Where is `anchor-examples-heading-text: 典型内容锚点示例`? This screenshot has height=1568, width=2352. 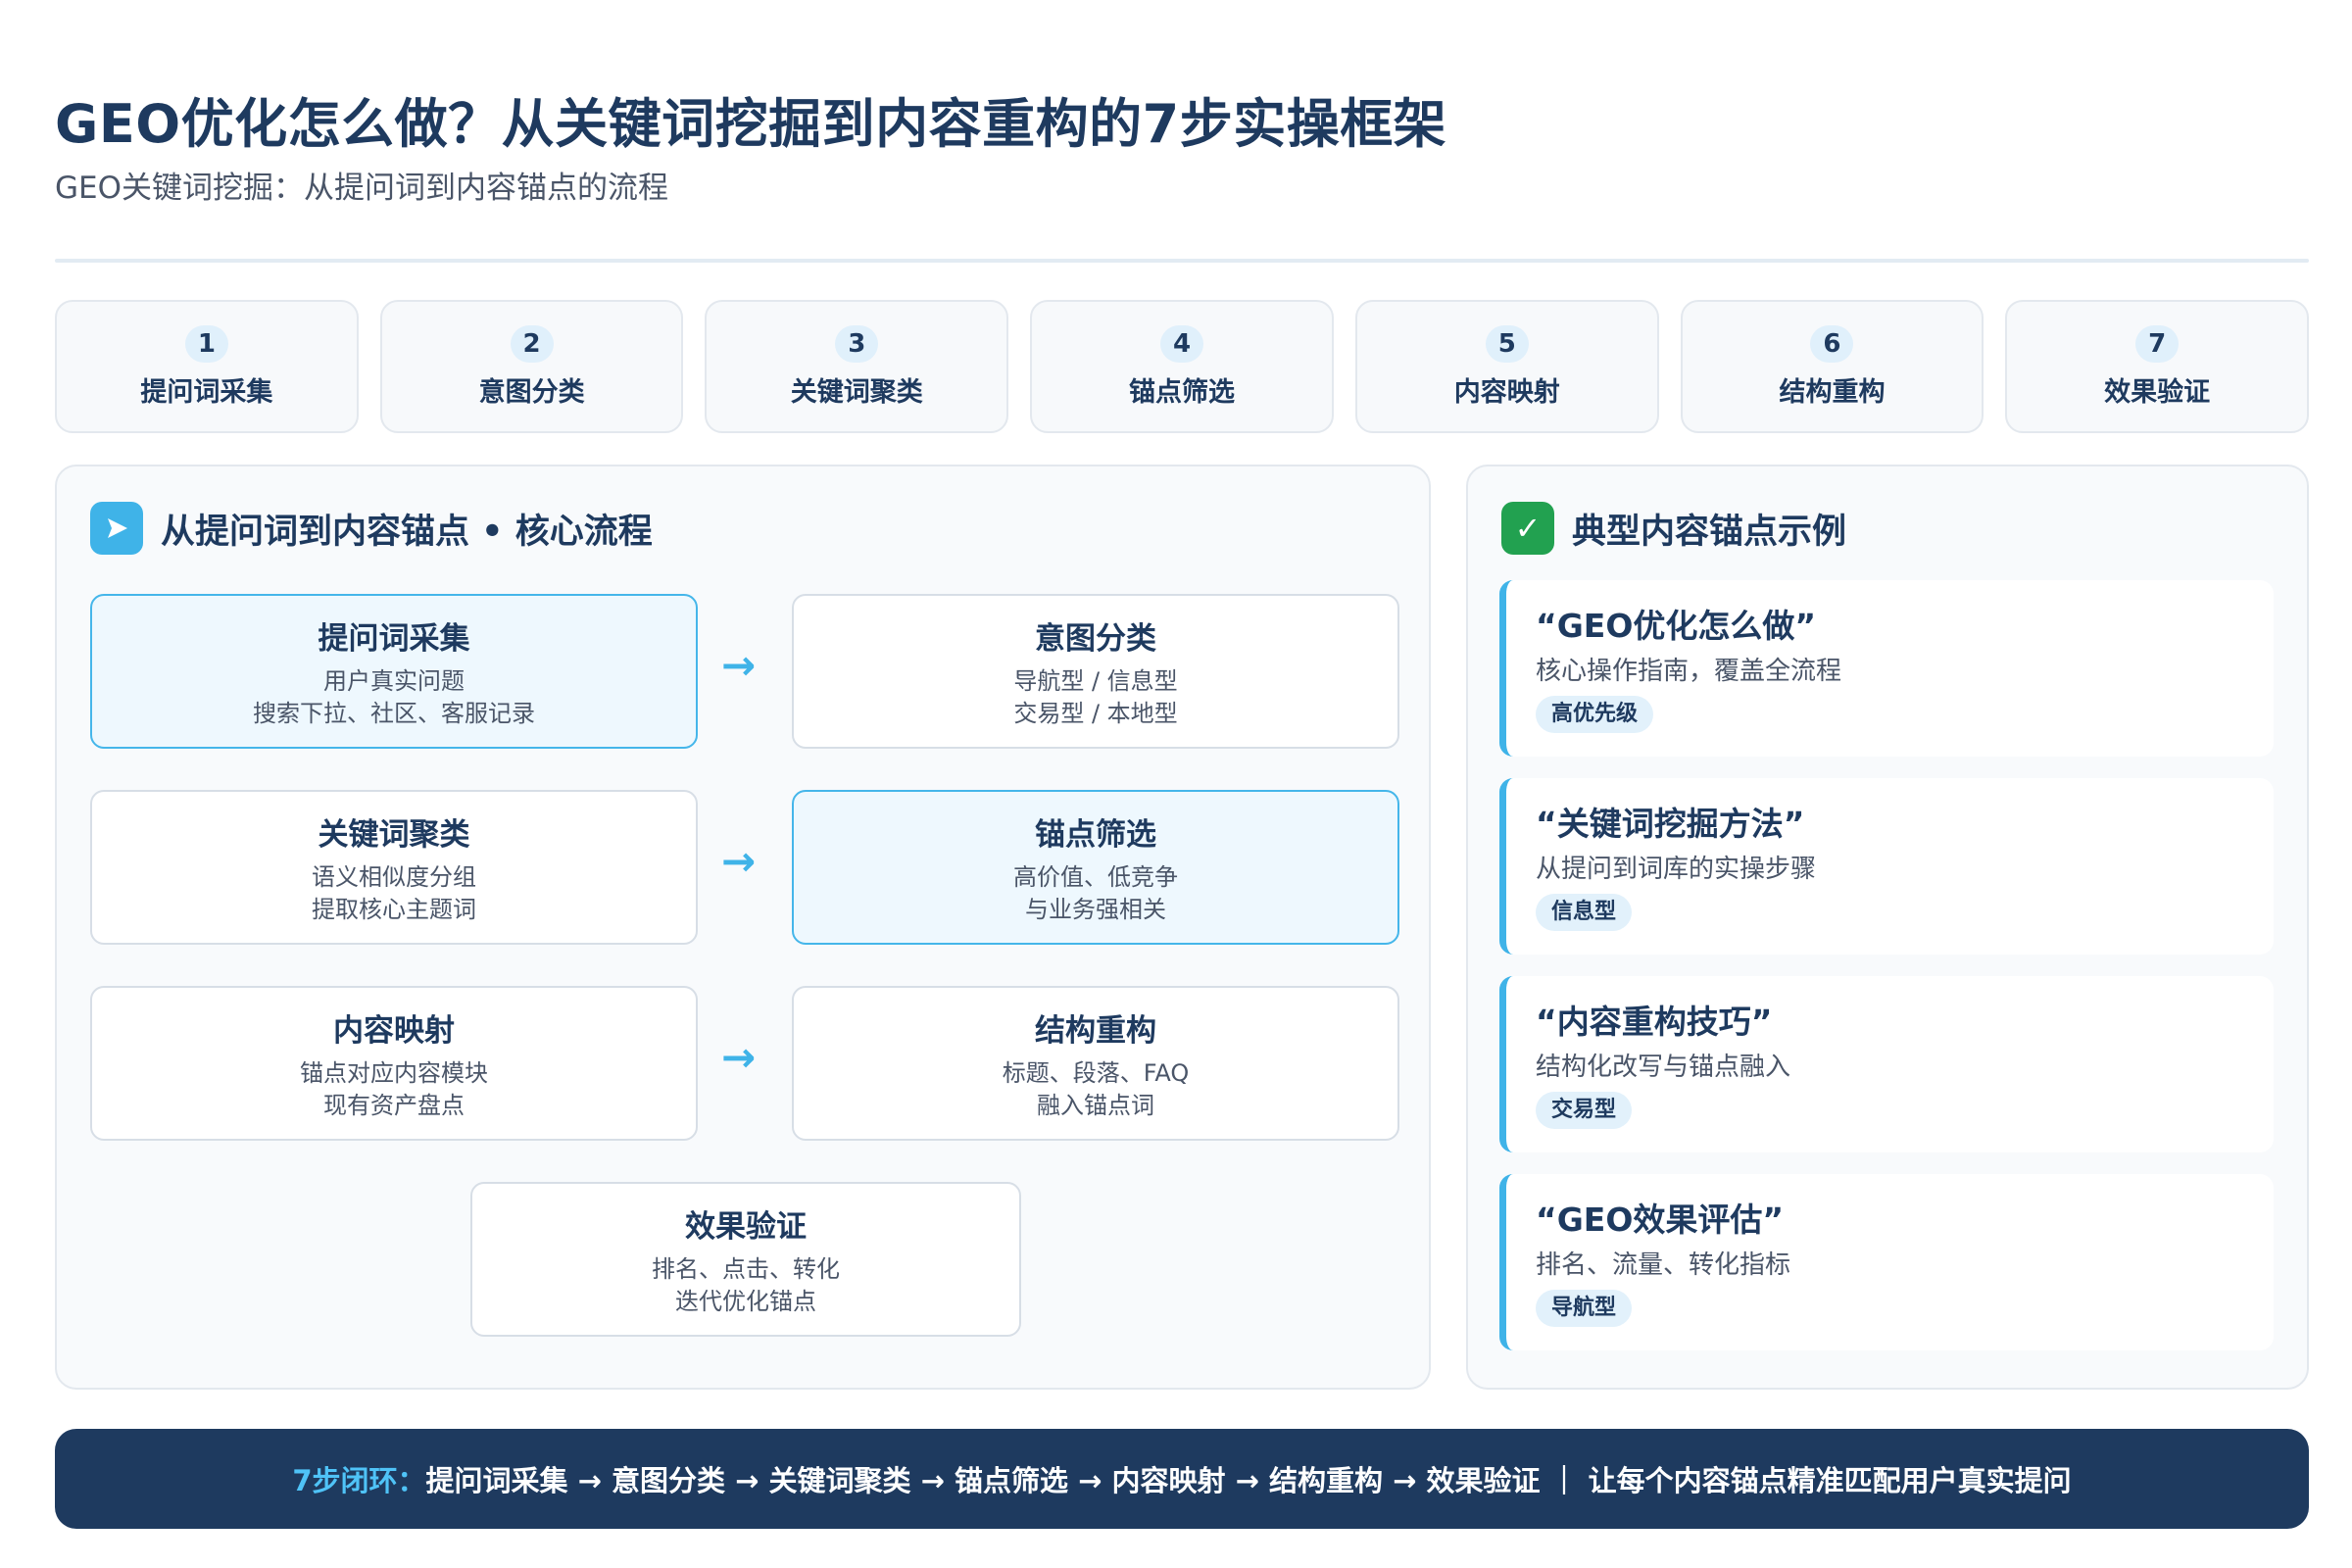 anchor-examples-heading-text: 典型内容锚点示例 is located at coordinates (1709, 532).